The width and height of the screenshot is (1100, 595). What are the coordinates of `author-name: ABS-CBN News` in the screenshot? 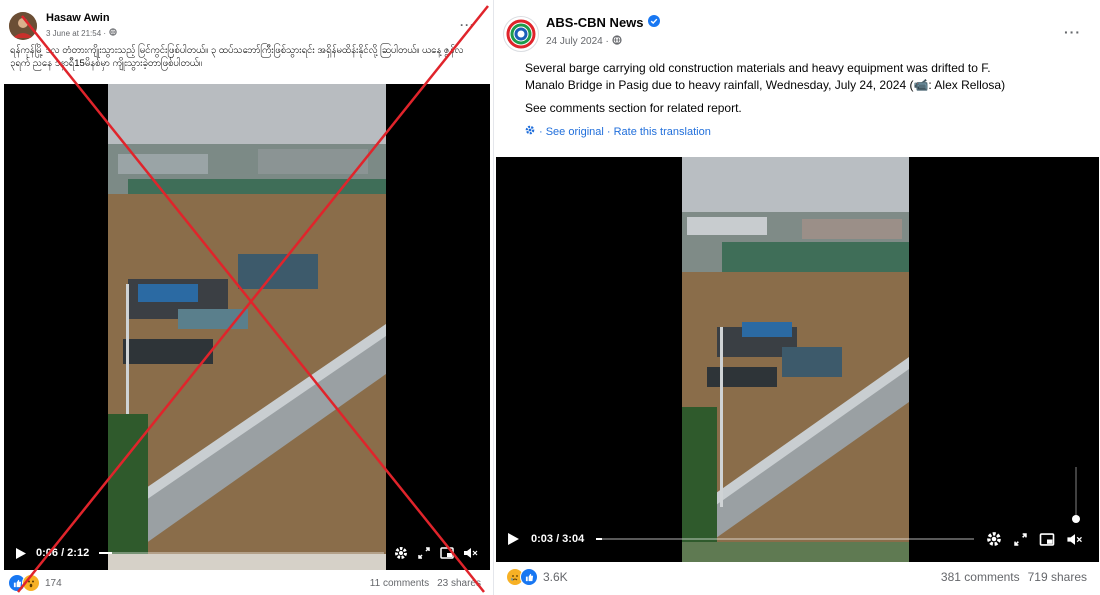 It's located at (603, 22).